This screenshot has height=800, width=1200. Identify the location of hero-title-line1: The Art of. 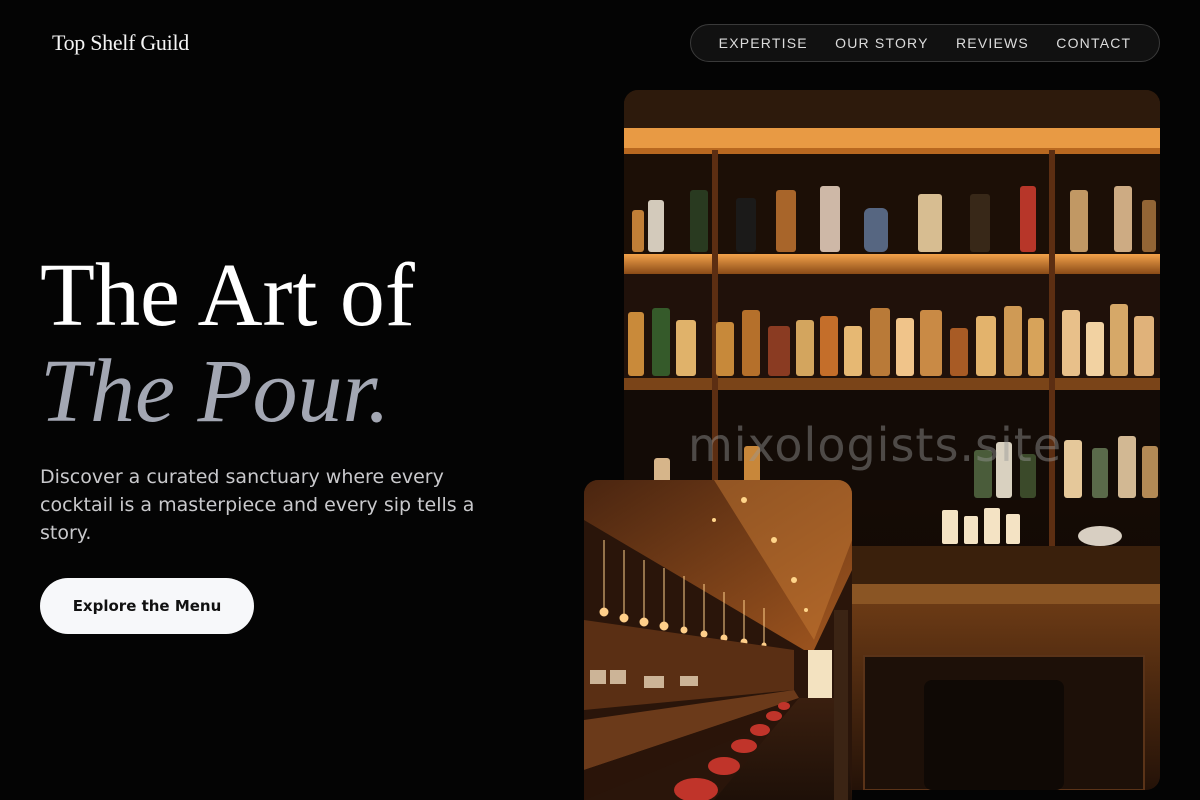
(227, 295).